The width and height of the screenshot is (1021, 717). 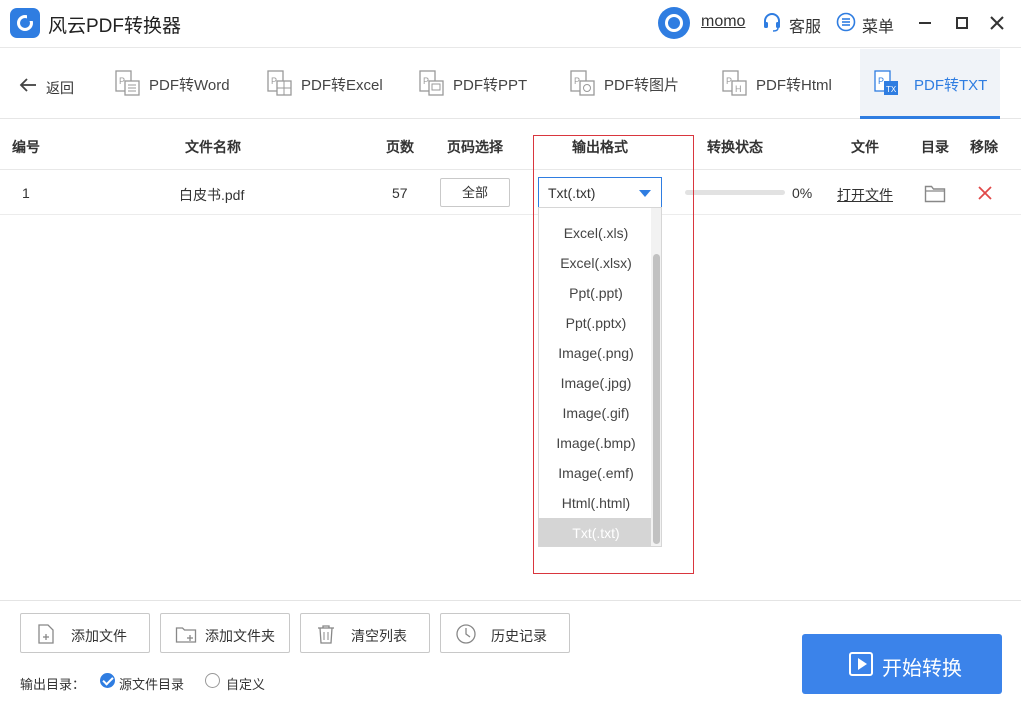 I want to click on add-folder-label: 添加文件夹, so click(x=240, y=636).